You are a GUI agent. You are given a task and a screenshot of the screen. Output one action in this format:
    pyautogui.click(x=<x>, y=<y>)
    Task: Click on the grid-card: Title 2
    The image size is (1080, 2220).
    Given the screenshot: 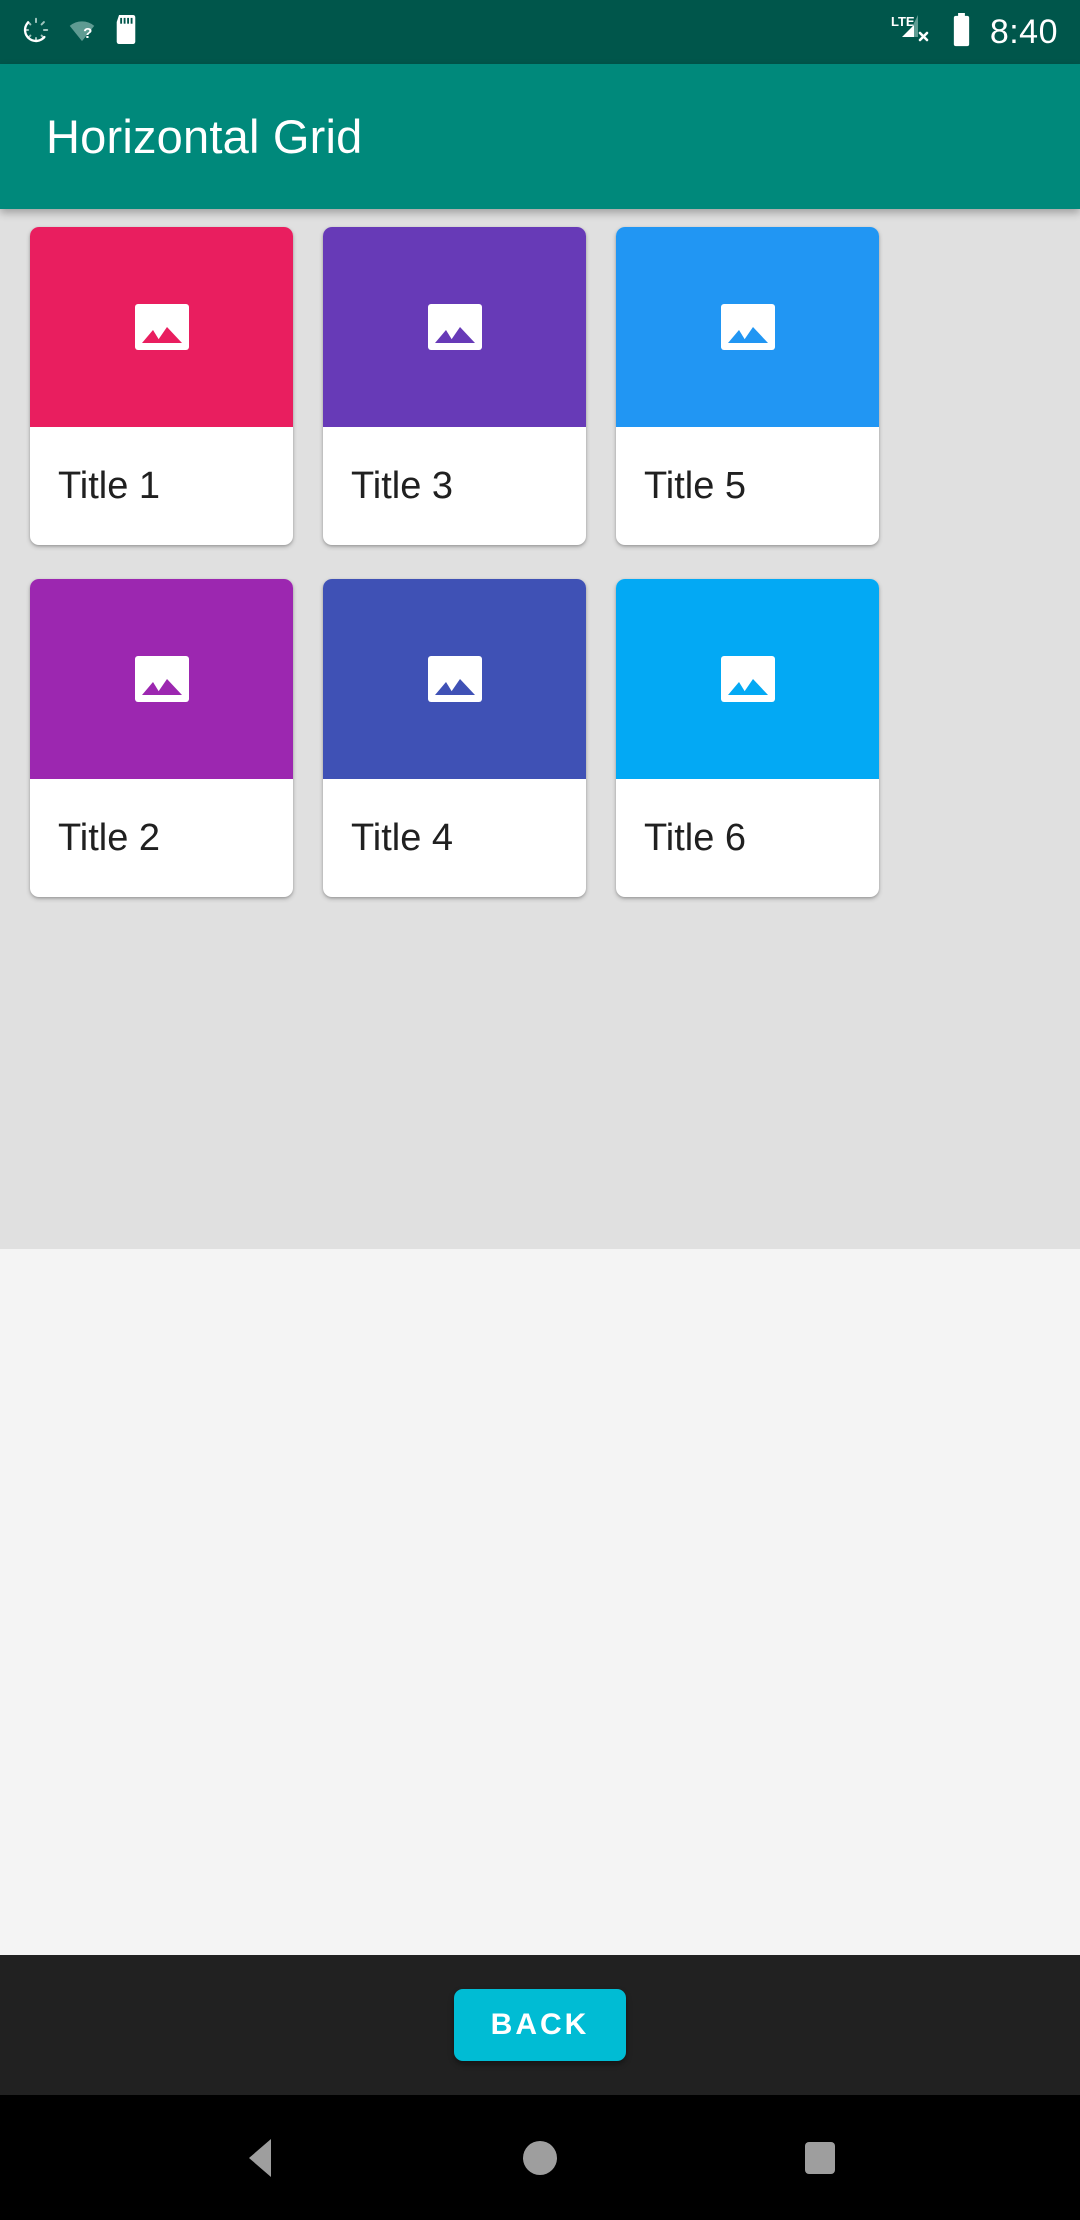 What is the action you would take?
    pyautogui.click(x=161, y=738)
    